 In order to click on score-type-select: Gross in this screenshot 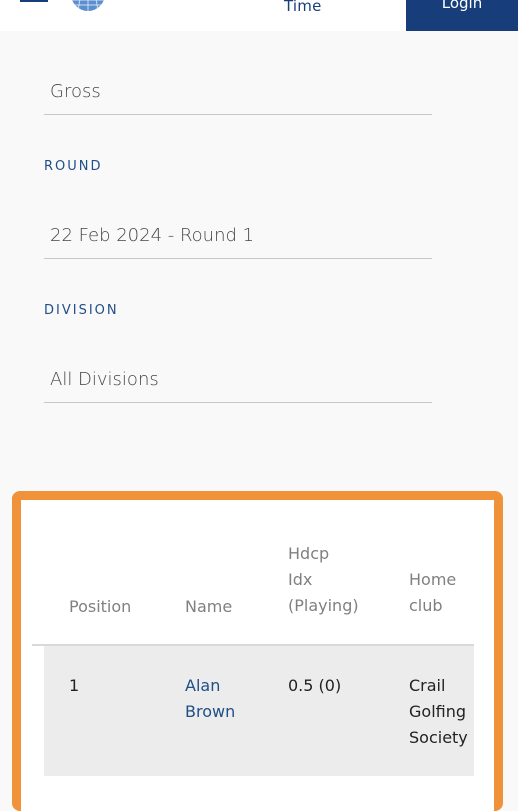, I will do `click(238, 93)`.